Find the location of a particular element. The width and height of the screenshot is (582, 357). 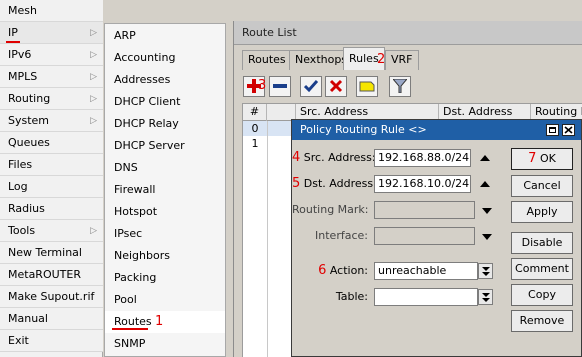

menu-item-system: System ▷ is located at coordinates (51, 121).